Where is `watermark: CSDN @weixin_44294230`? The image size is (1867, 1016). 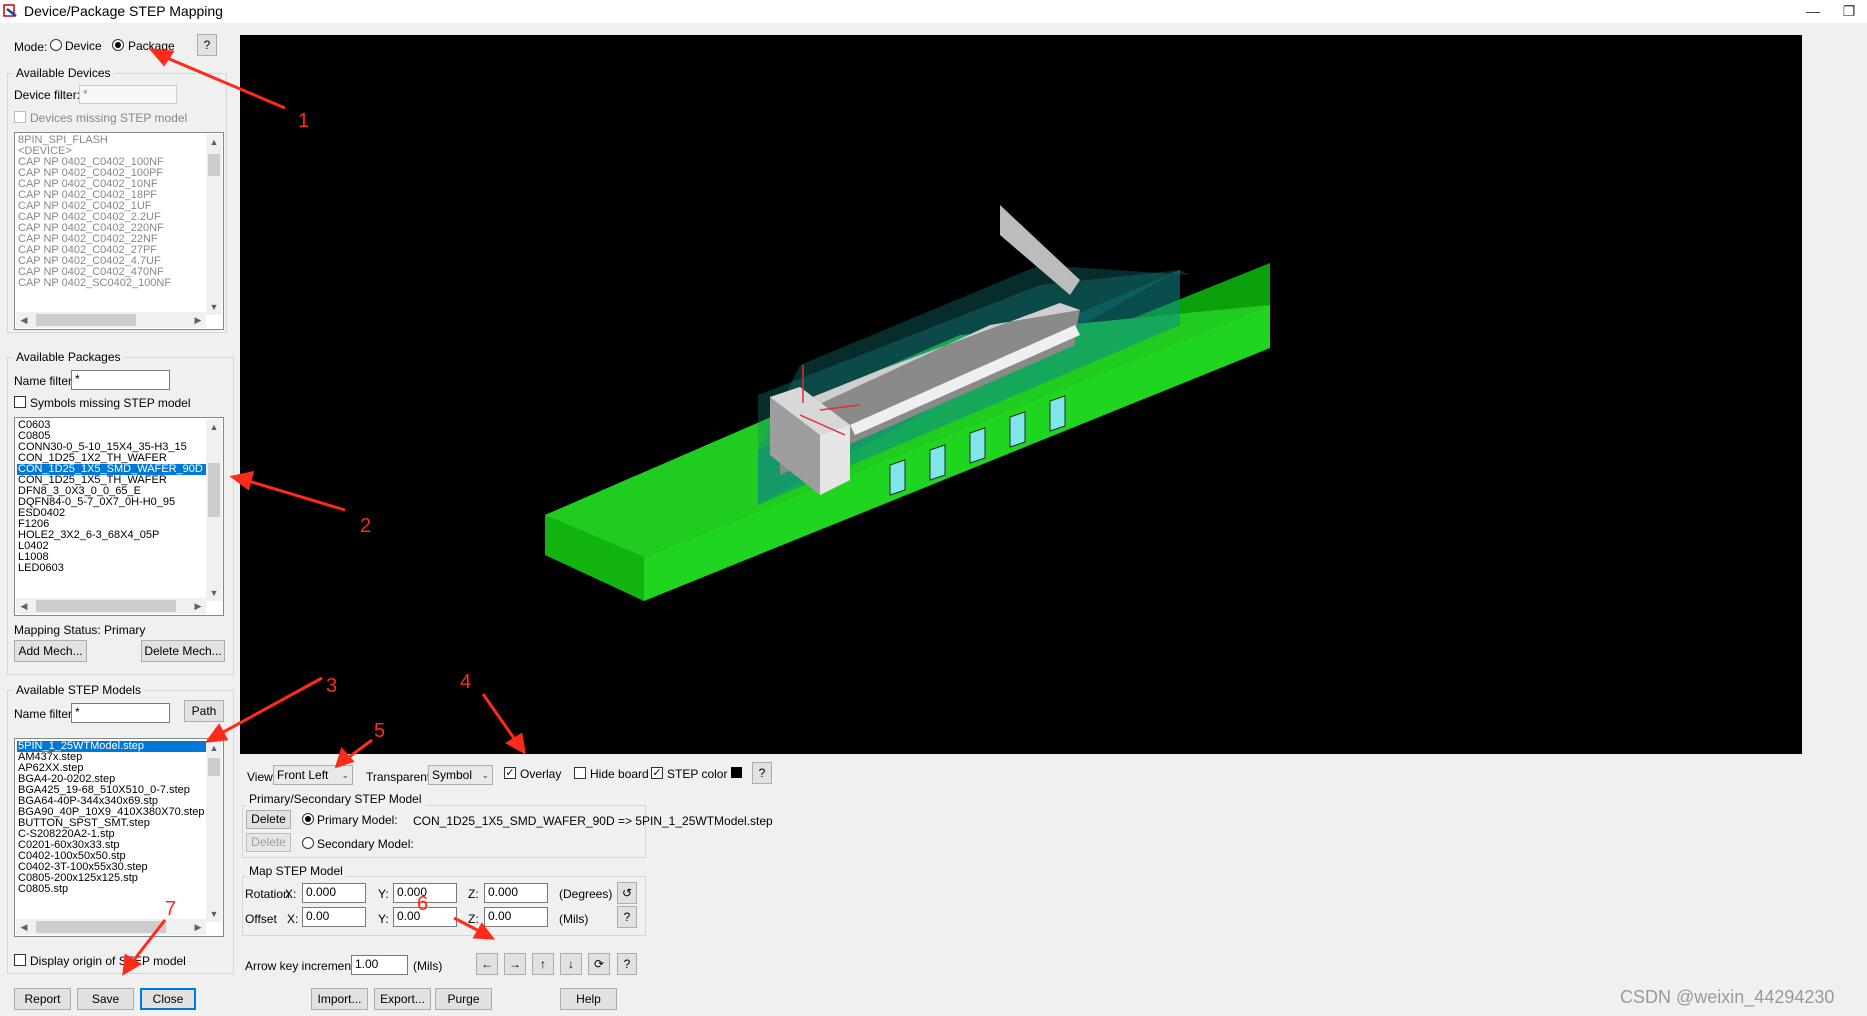 watermark: CSDN @weixin_44294230 is located at coordinates (1727, 997).